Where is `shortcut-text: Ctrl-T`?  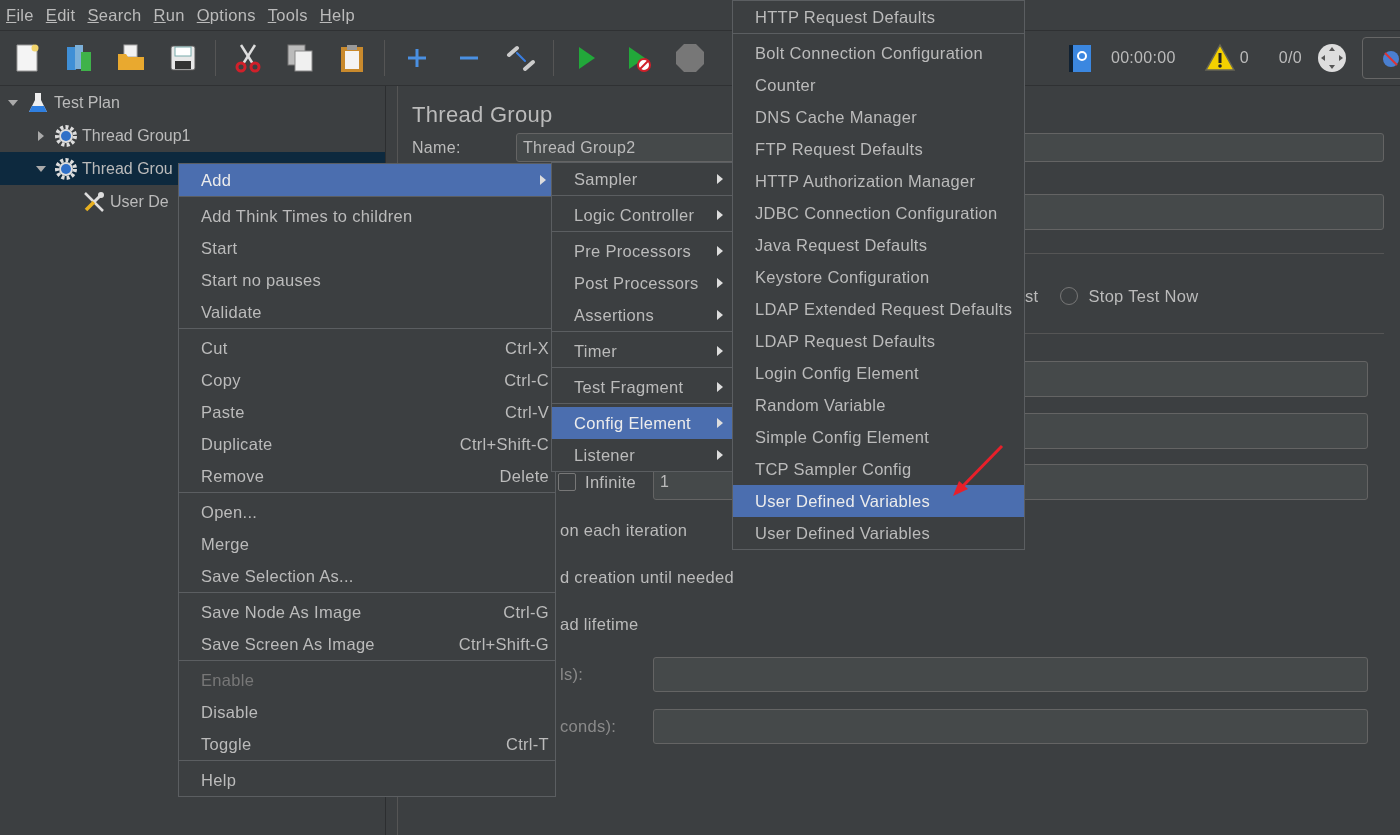 shortcut-text: Ctrl-T is located at coordinates (527, 744).